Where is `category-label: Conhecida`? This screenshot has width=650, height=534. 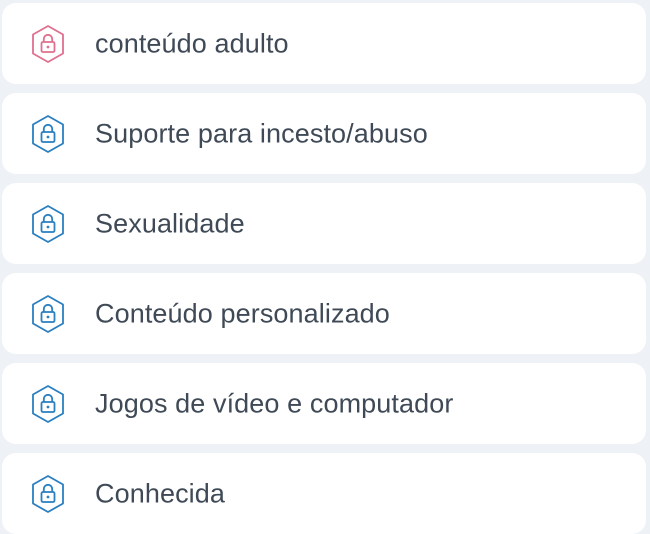
category-label: Conhecida is located at coordinates (160, 493).